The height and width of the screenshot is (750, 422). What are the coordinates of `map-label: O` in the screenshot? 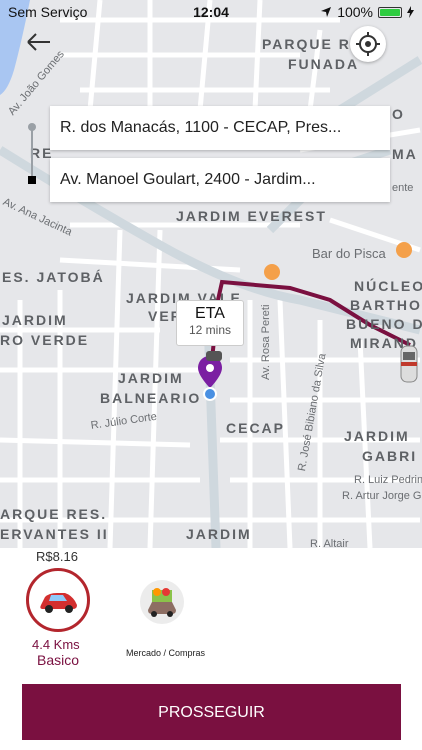 It's located at (398, 114).